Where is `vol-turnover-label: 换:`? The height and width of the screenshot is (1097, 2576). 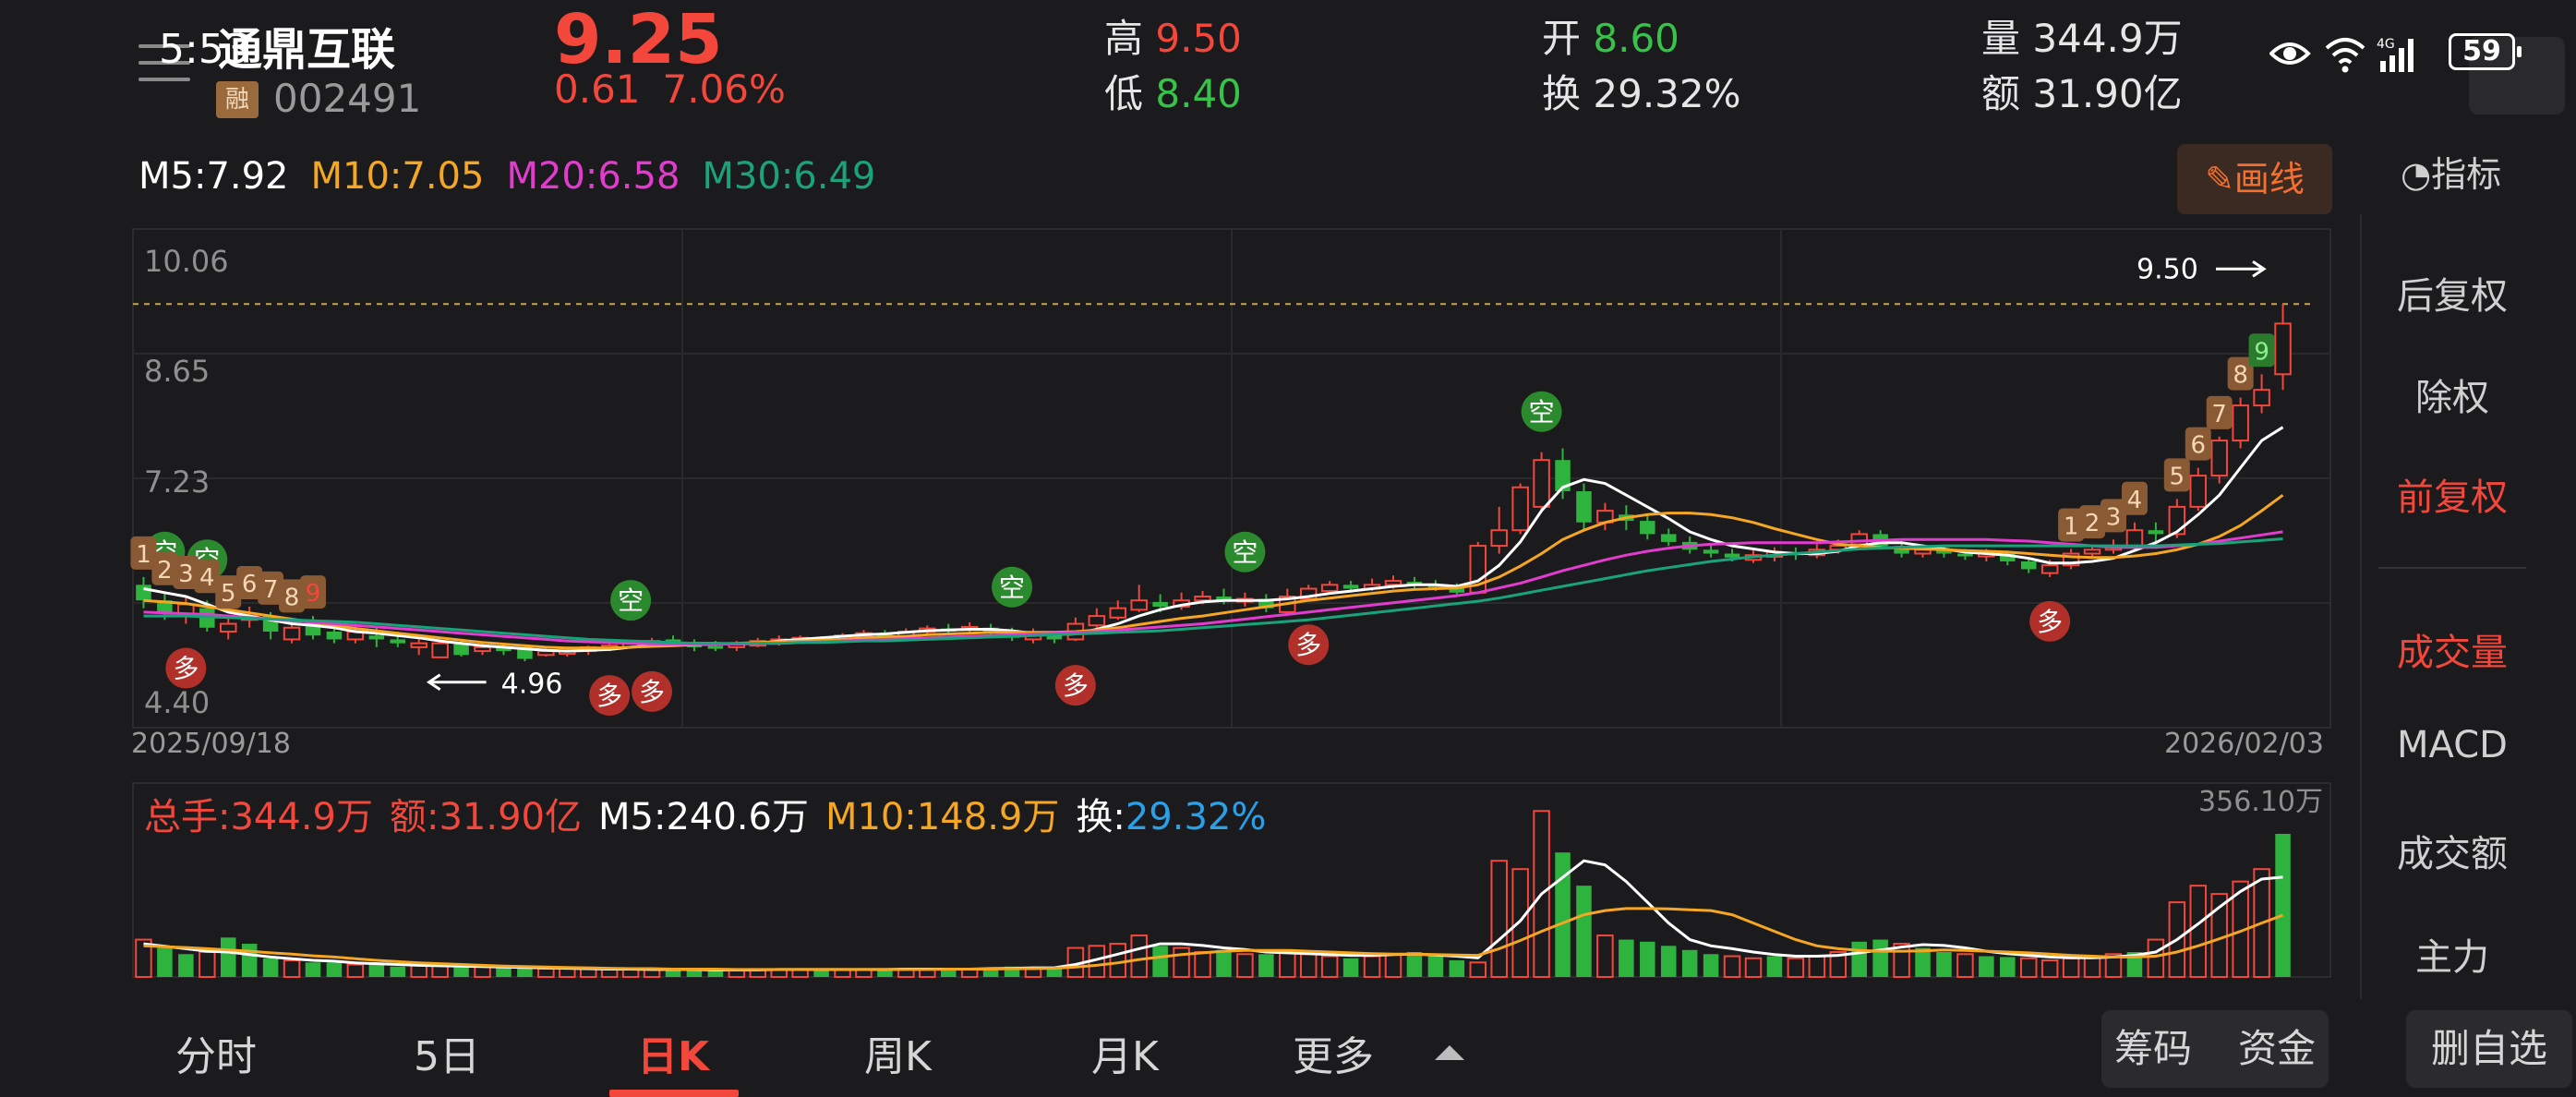
vol-turnover-label: 换: is located at coordinates (1100, 817).